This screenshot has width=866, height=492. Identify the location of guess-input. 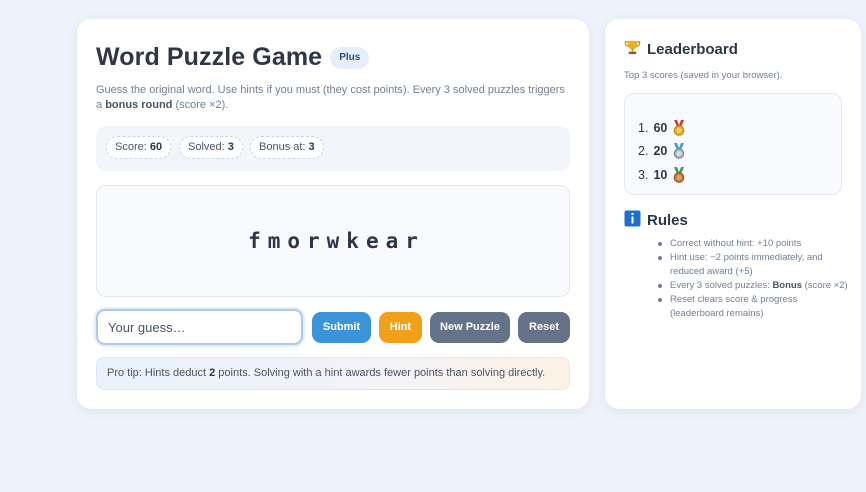
(199, 327).